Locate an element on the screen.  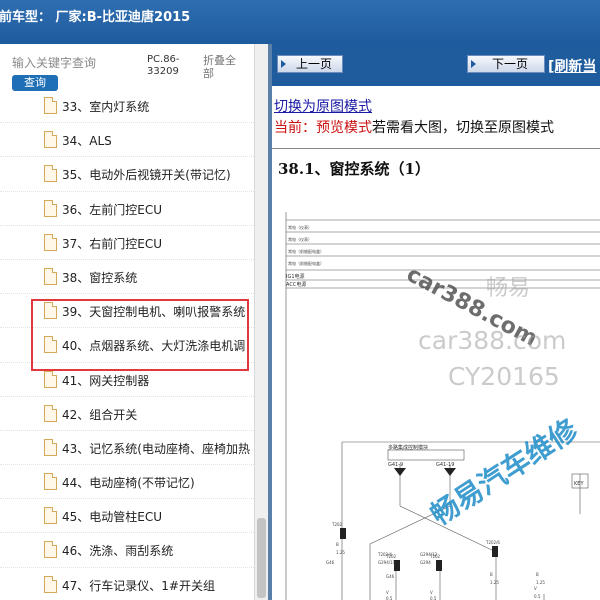
collapse-all-button: 折叠全部 is located at coordinates (223, 67).